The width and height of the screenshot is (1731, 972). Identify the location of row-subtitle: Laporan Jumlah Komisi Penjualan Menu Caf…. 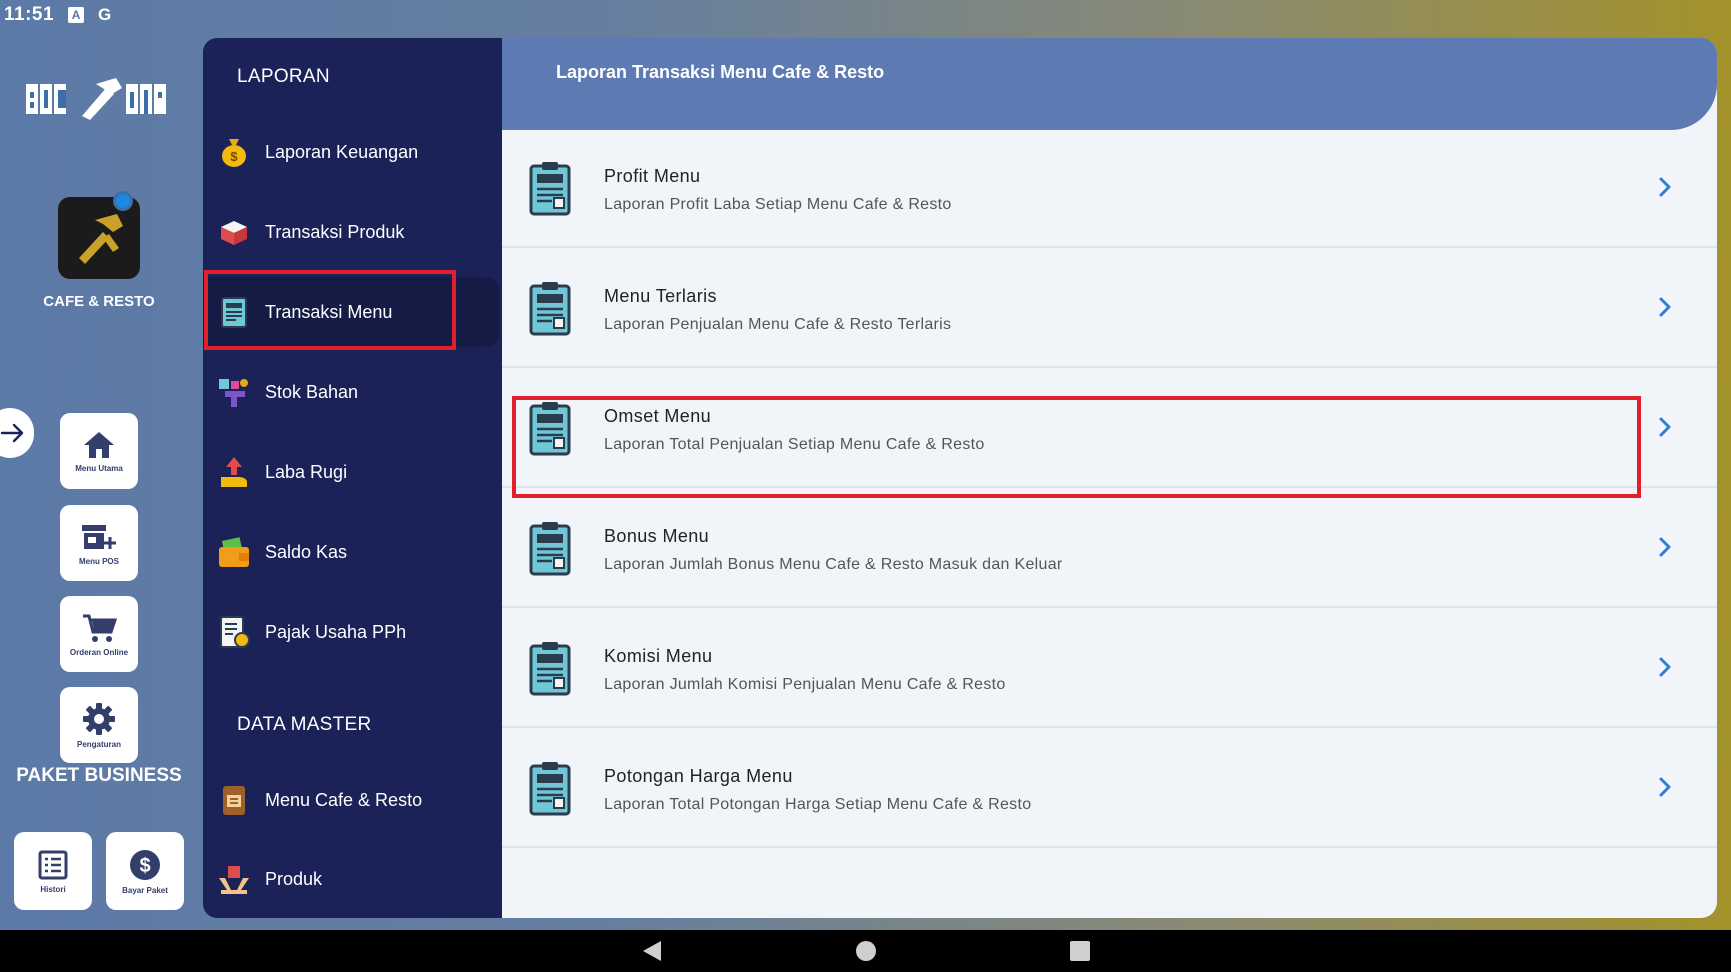
(805, 684).